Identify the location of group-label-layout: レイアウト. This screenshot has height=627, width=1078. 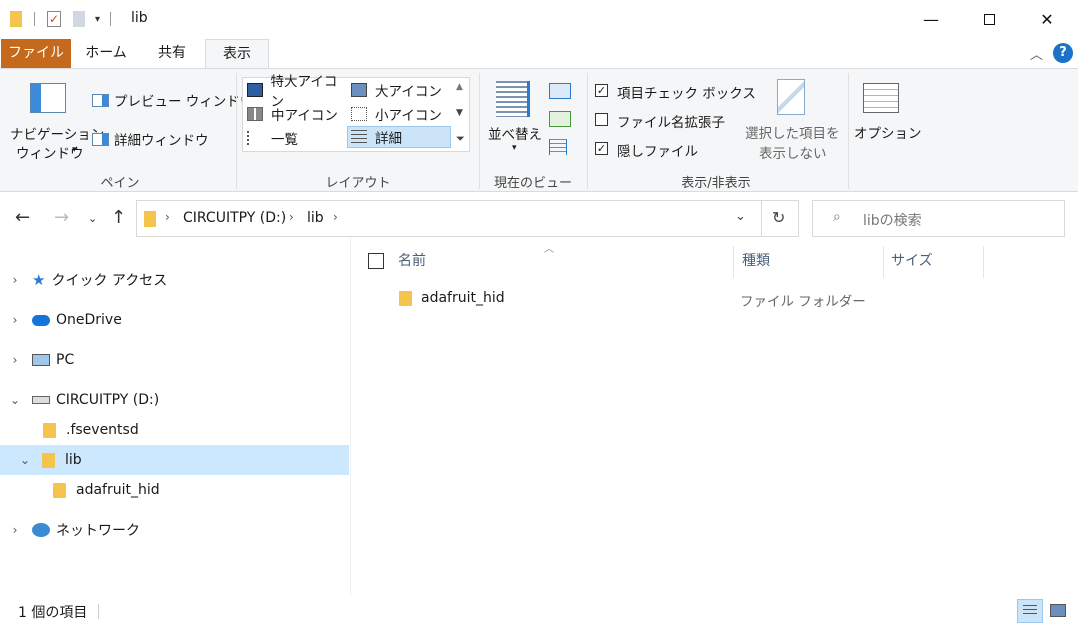
(358, 183).